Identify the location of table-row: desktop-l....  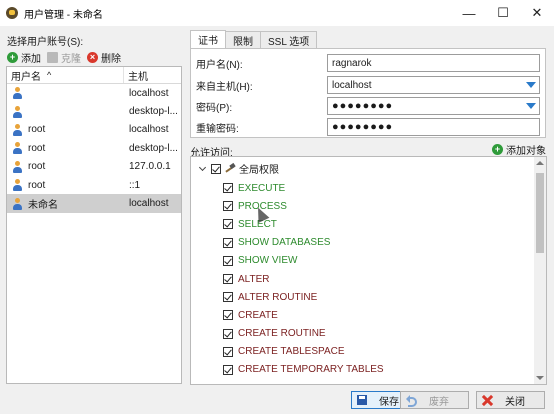
(94, 111).